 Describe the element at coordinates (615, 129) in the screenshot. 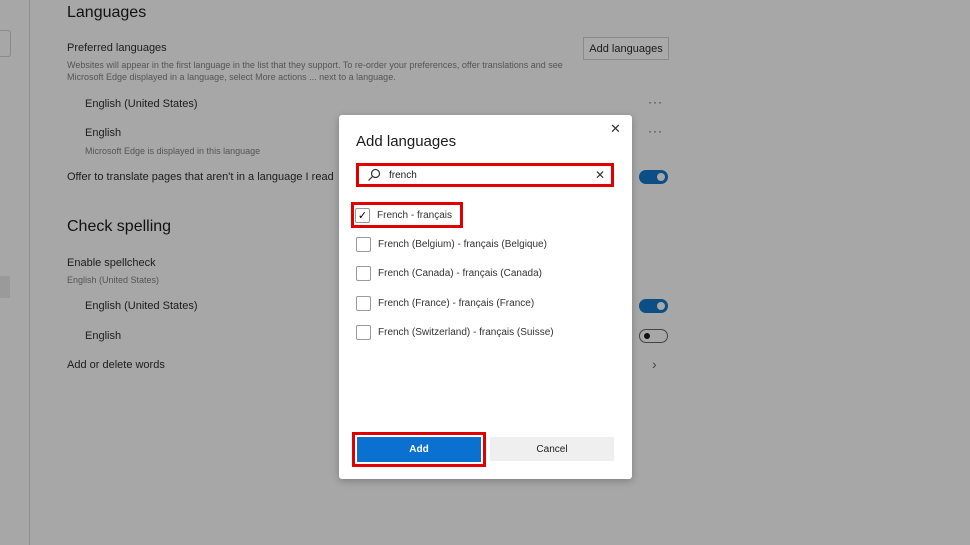

I see `close-icon: ✕` at that location.